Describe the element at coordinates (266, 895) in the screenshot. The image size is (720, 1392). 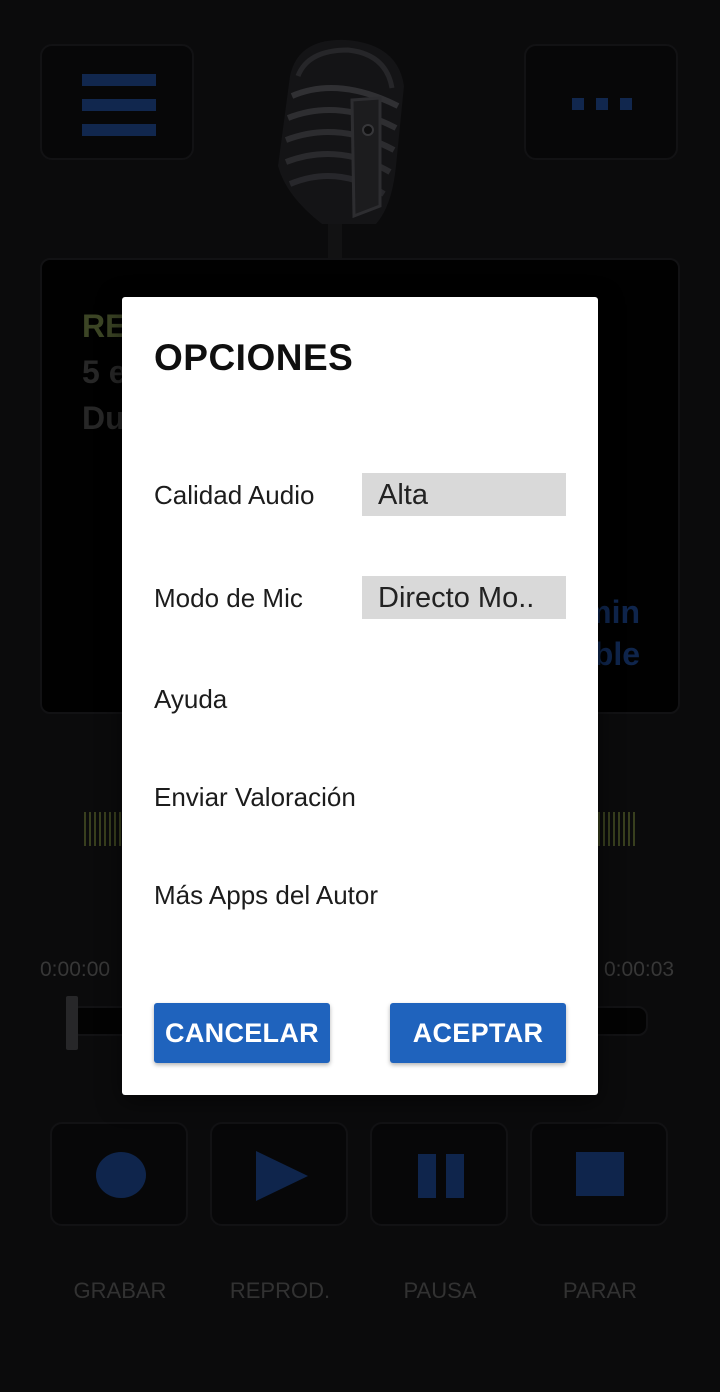
I see `more-apps-option: Más Apps del Autor` at that location.